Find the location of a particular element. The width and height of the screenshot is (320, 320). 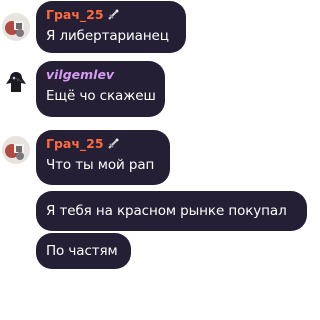

message-text: По частям is located at coordinates (82, 251).